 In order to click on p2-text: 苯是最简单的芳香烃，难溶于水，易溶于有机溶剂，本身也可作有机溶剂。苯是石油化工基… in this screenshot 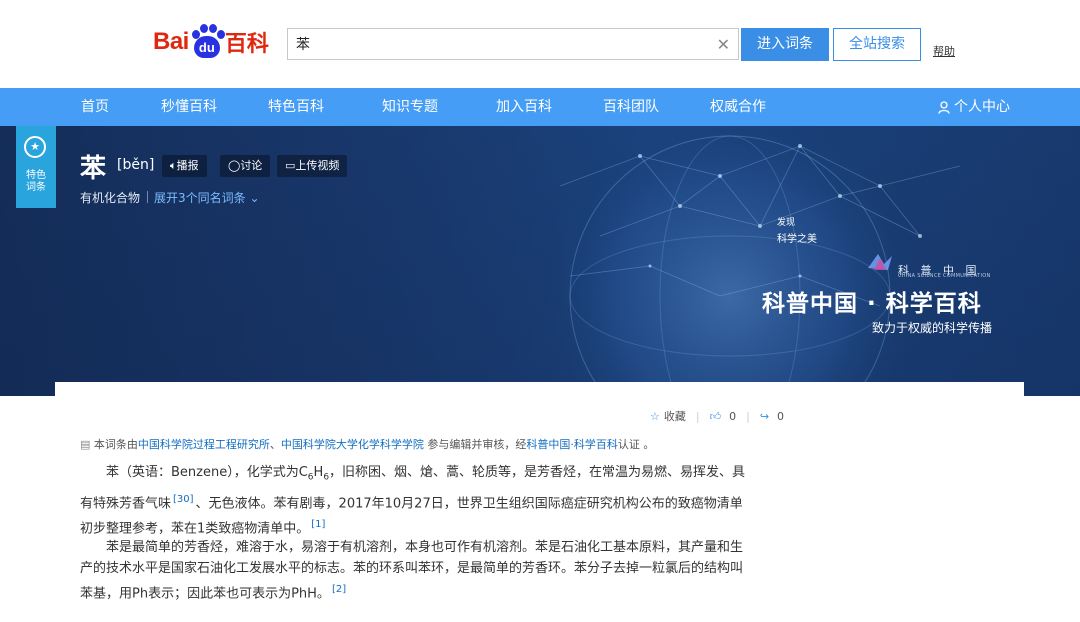, I will do `click(412, 571)`.